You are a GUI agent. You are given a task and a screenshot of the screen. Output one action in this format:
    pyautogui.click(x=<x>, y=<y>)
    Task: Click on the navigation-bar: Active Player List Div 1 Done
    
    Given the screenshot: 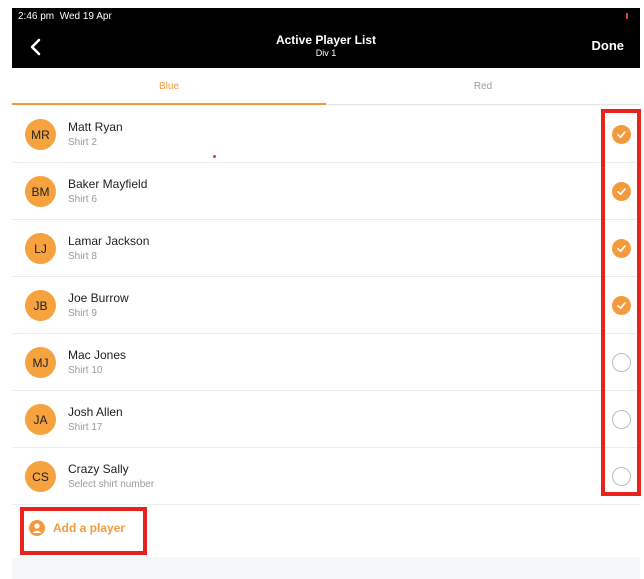 What is the action you would take?
    pyautogui.click(x=326, y=47)
    